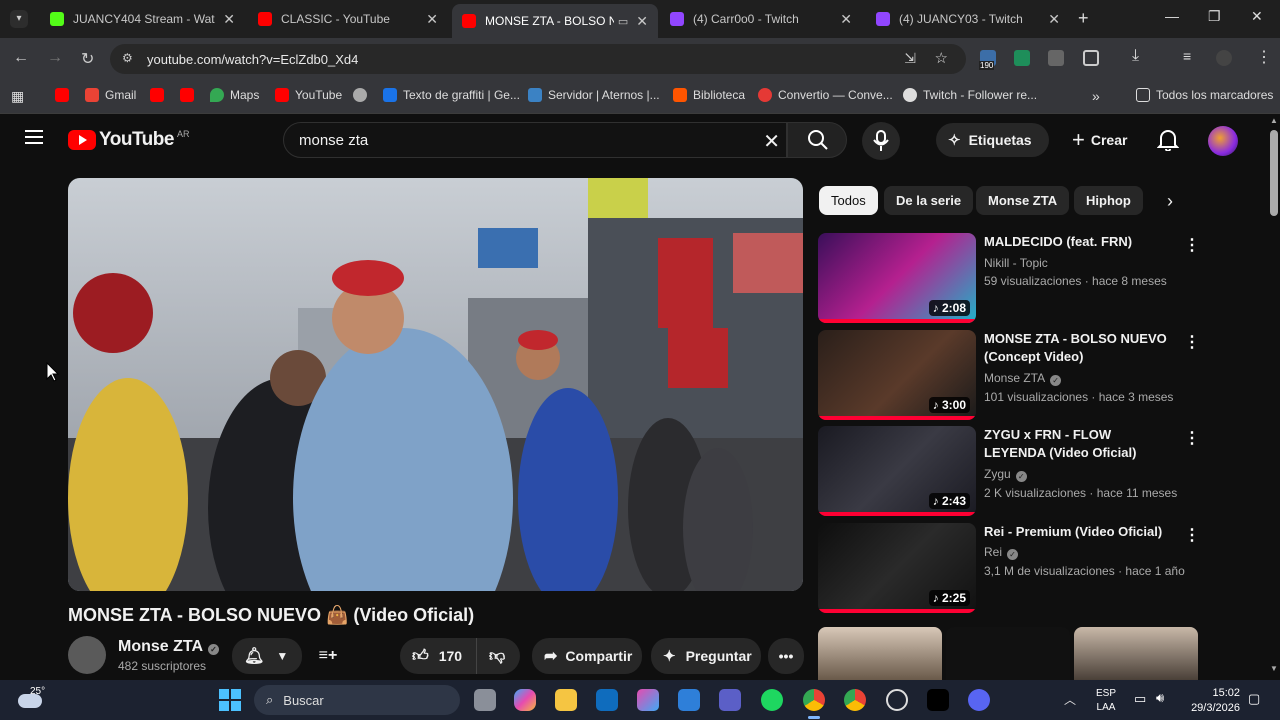 Image resolution: width=1280 pixels, height=720 pixels. I want to click on save-to-playlist-button: ≡+, so click(328, 656).